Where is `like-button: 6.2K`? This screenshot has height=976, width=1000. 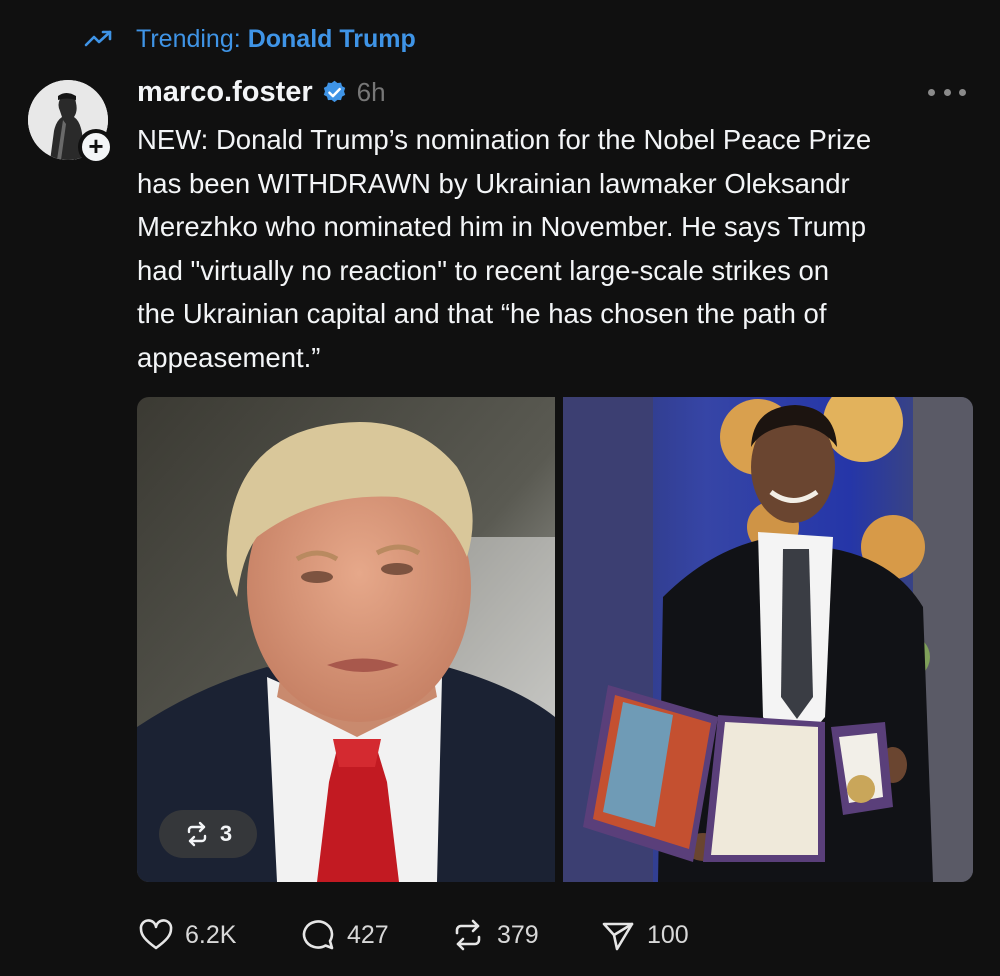
like-button: 6.2K is located at coordinates (218, 935).